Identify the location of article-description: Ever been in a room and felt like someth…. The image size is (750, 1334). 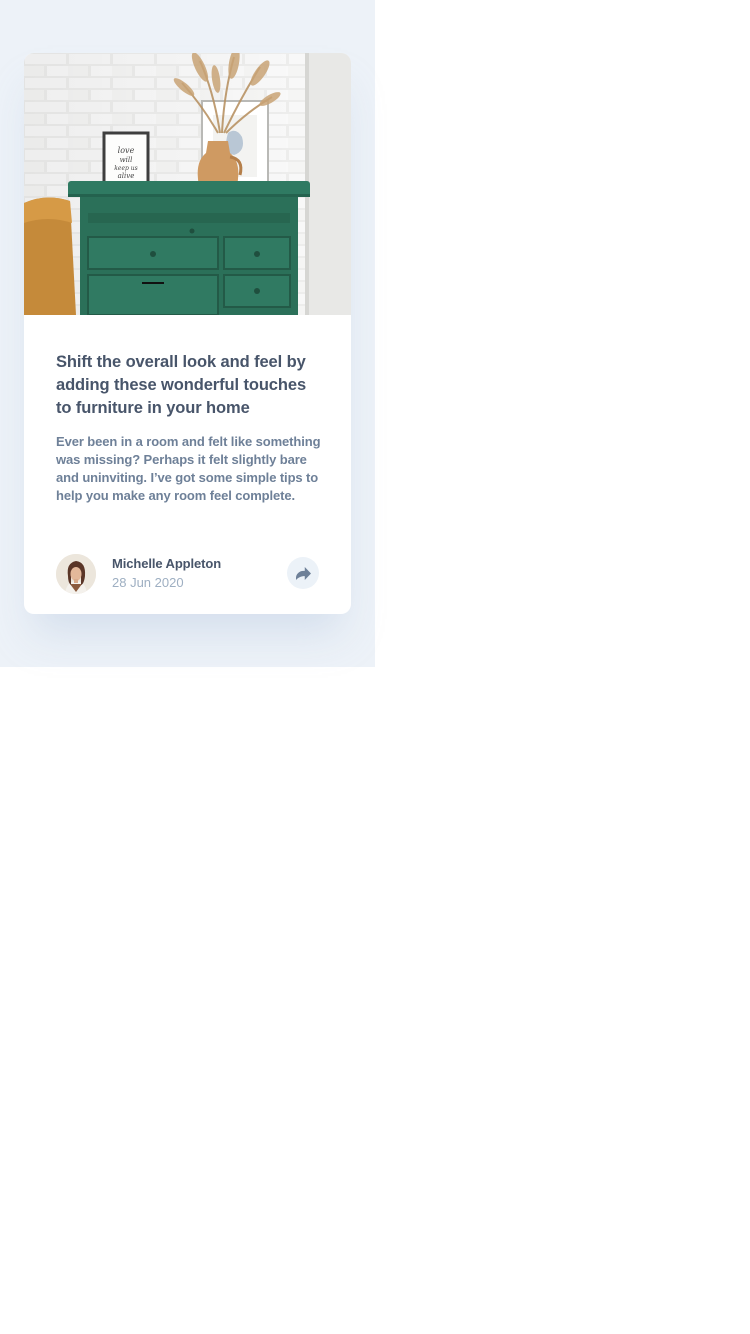
(188, 468).